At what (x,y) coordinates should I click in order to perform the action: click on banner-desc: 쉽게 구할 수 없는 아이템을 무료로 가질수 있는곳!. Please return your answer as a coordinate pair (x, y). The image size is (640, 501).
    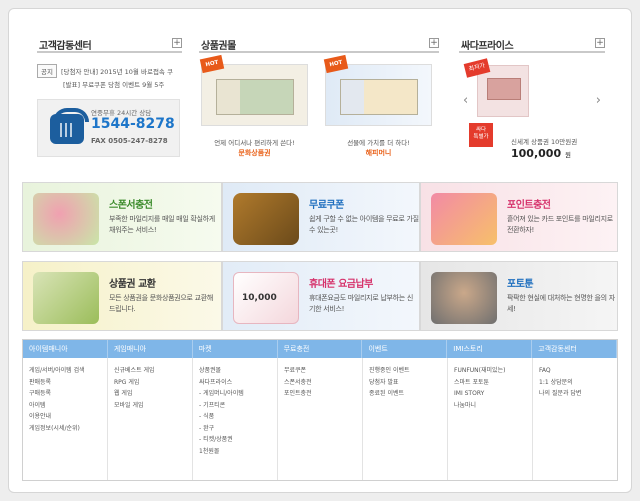
    Looking at the image, I should click on (364, 224).